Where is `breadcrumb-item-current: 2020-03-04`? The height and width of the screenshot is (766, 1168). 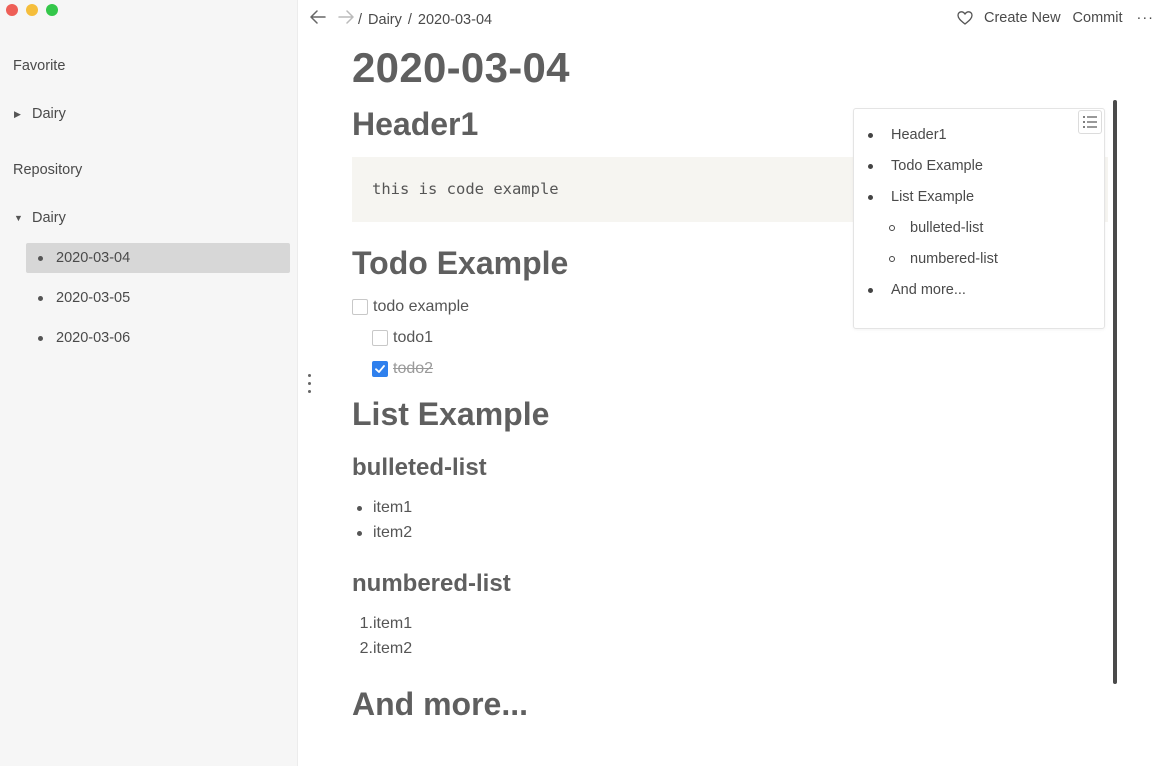 breadcrumb-item-current: 2020-03-04 is located at coordinates (455, 20).